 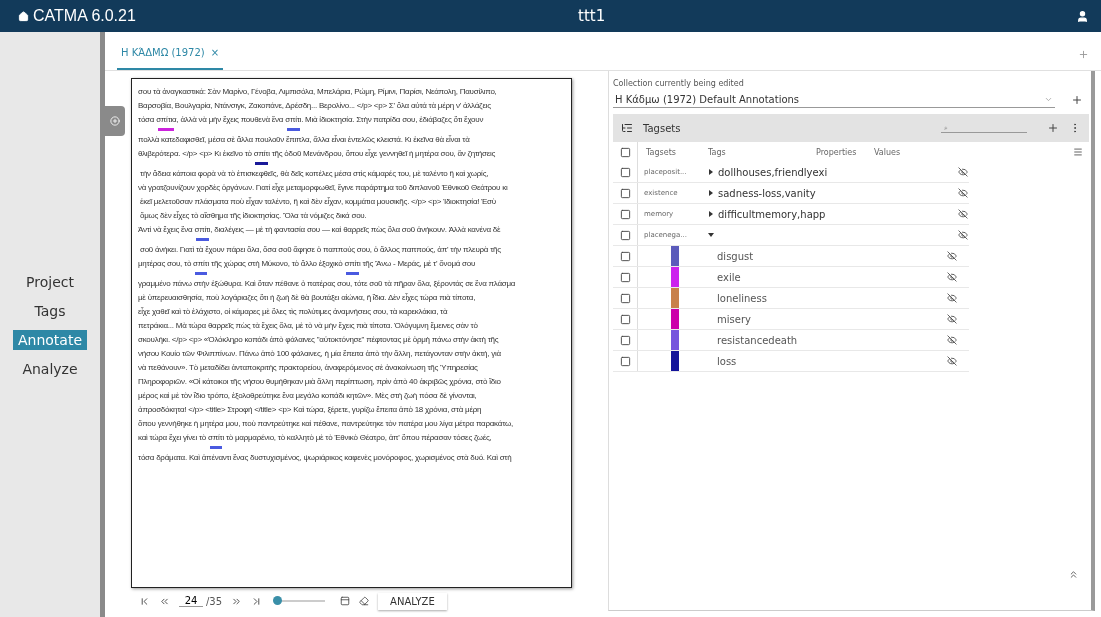 What do you see at coordinates (1073, 574) in the screenshot?
I see `scroll-up-icon` at bounding box center [1073, 574].